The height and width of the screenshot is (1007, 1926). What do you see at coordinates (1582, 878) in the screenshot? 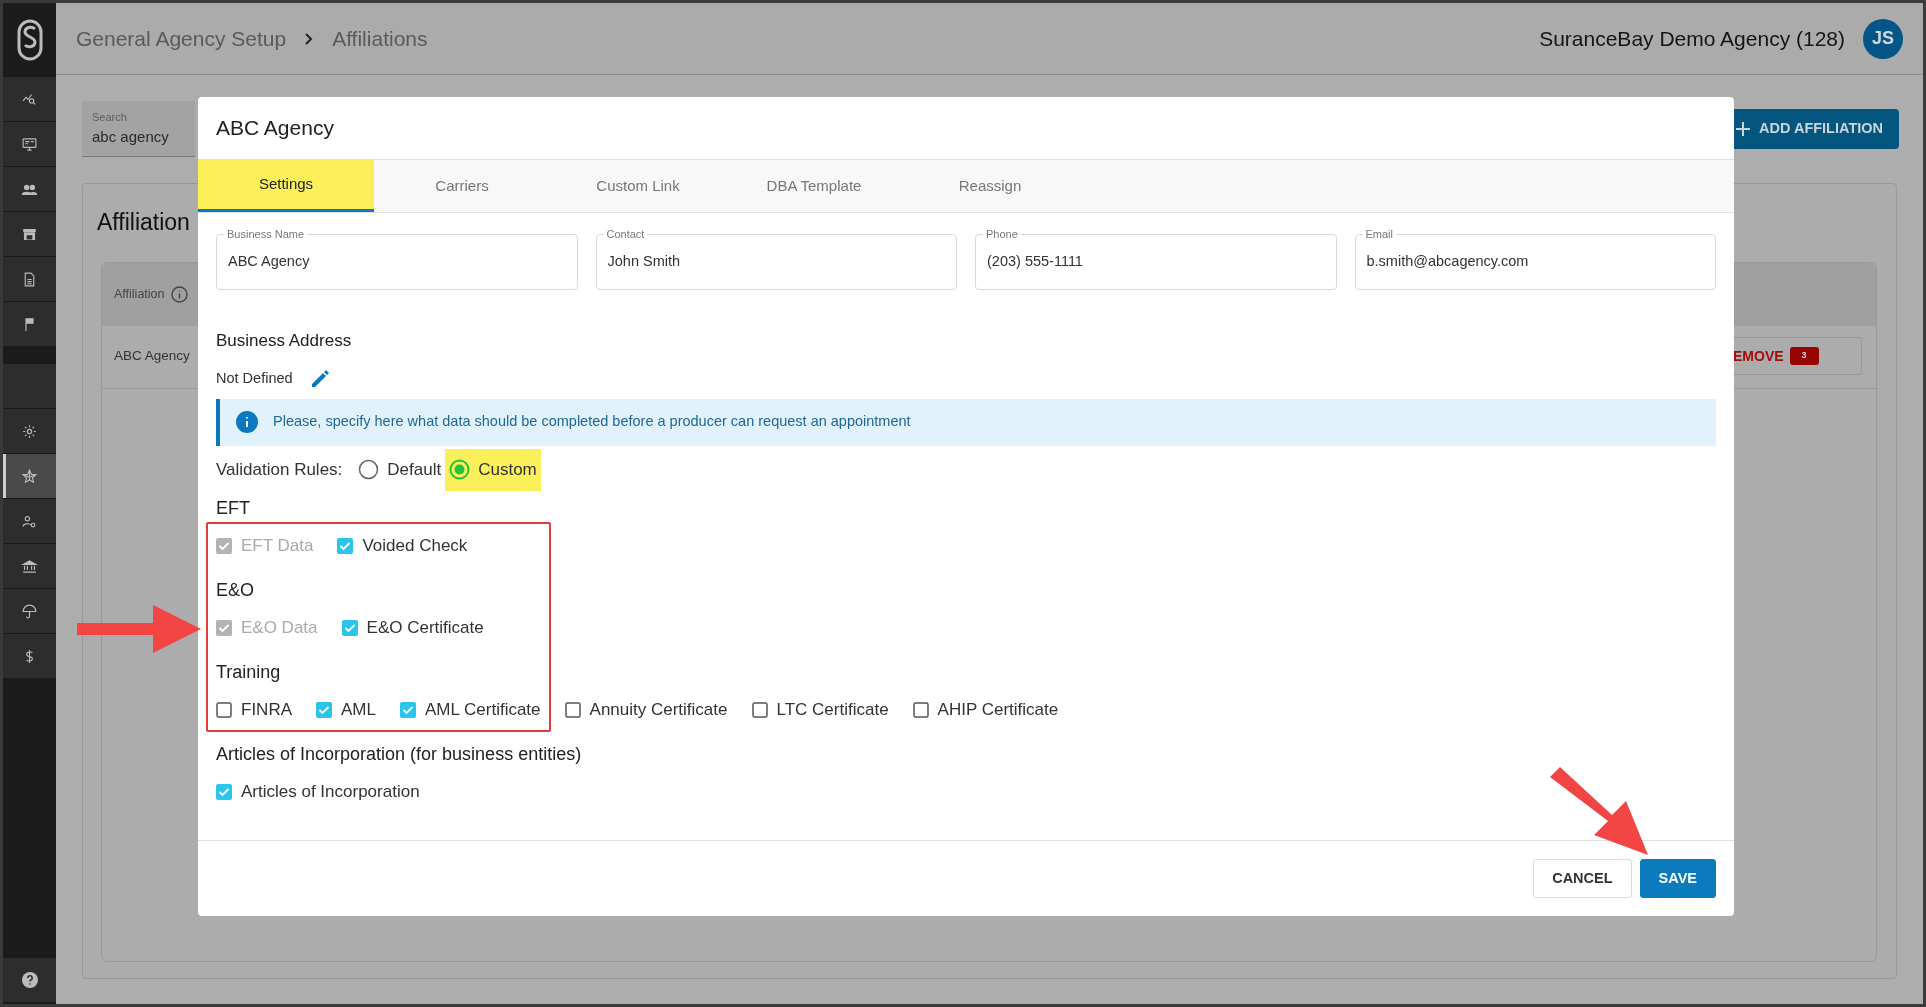
I see `cancel-button: CANCEL` at bounding box center [1582, 878].